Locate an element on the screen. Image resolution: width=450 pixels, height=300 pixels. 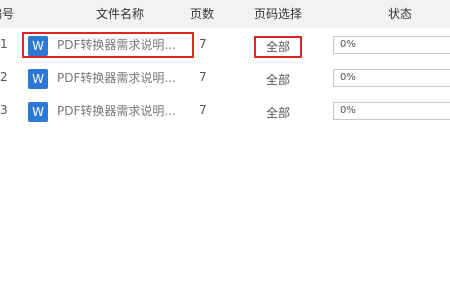
column-header-pages: 页数 is located at coordinates (201, 14).